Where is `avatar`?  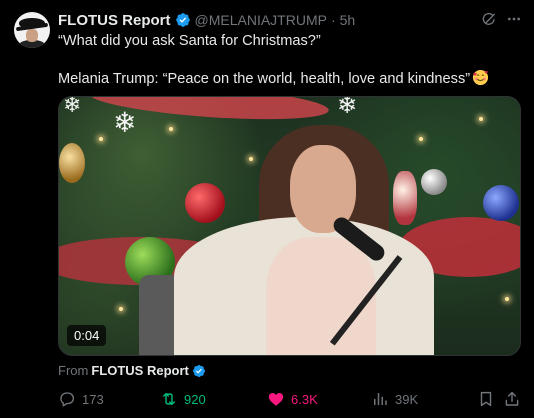 avatar is located at coordinates (32, 30).